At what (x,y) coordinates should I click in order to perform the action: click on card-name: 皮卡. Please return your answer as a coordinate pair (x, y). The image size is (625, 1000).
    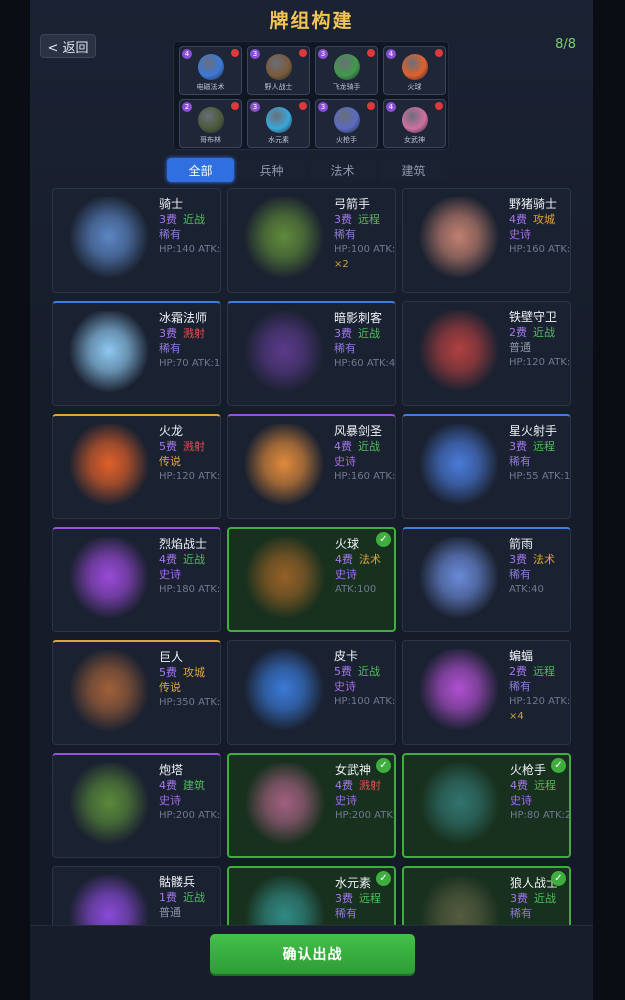
    Looking at the image, I should click on (346, 656).